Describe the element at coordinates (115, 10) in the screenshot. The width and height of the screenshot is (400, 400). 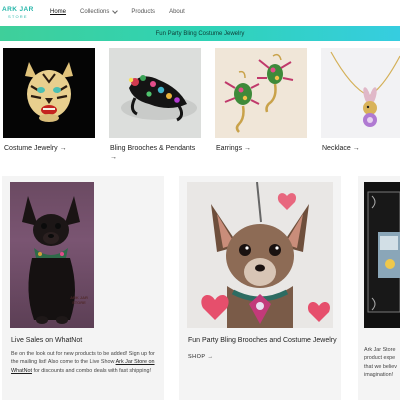
I see `chevron-down-icon` at that location.